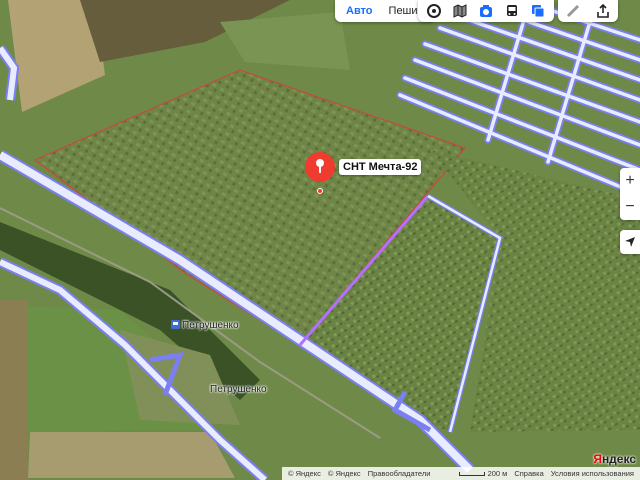 This screenshot has height=480, width=640. I want to click on zoom-control: + −, so click(630, 194).